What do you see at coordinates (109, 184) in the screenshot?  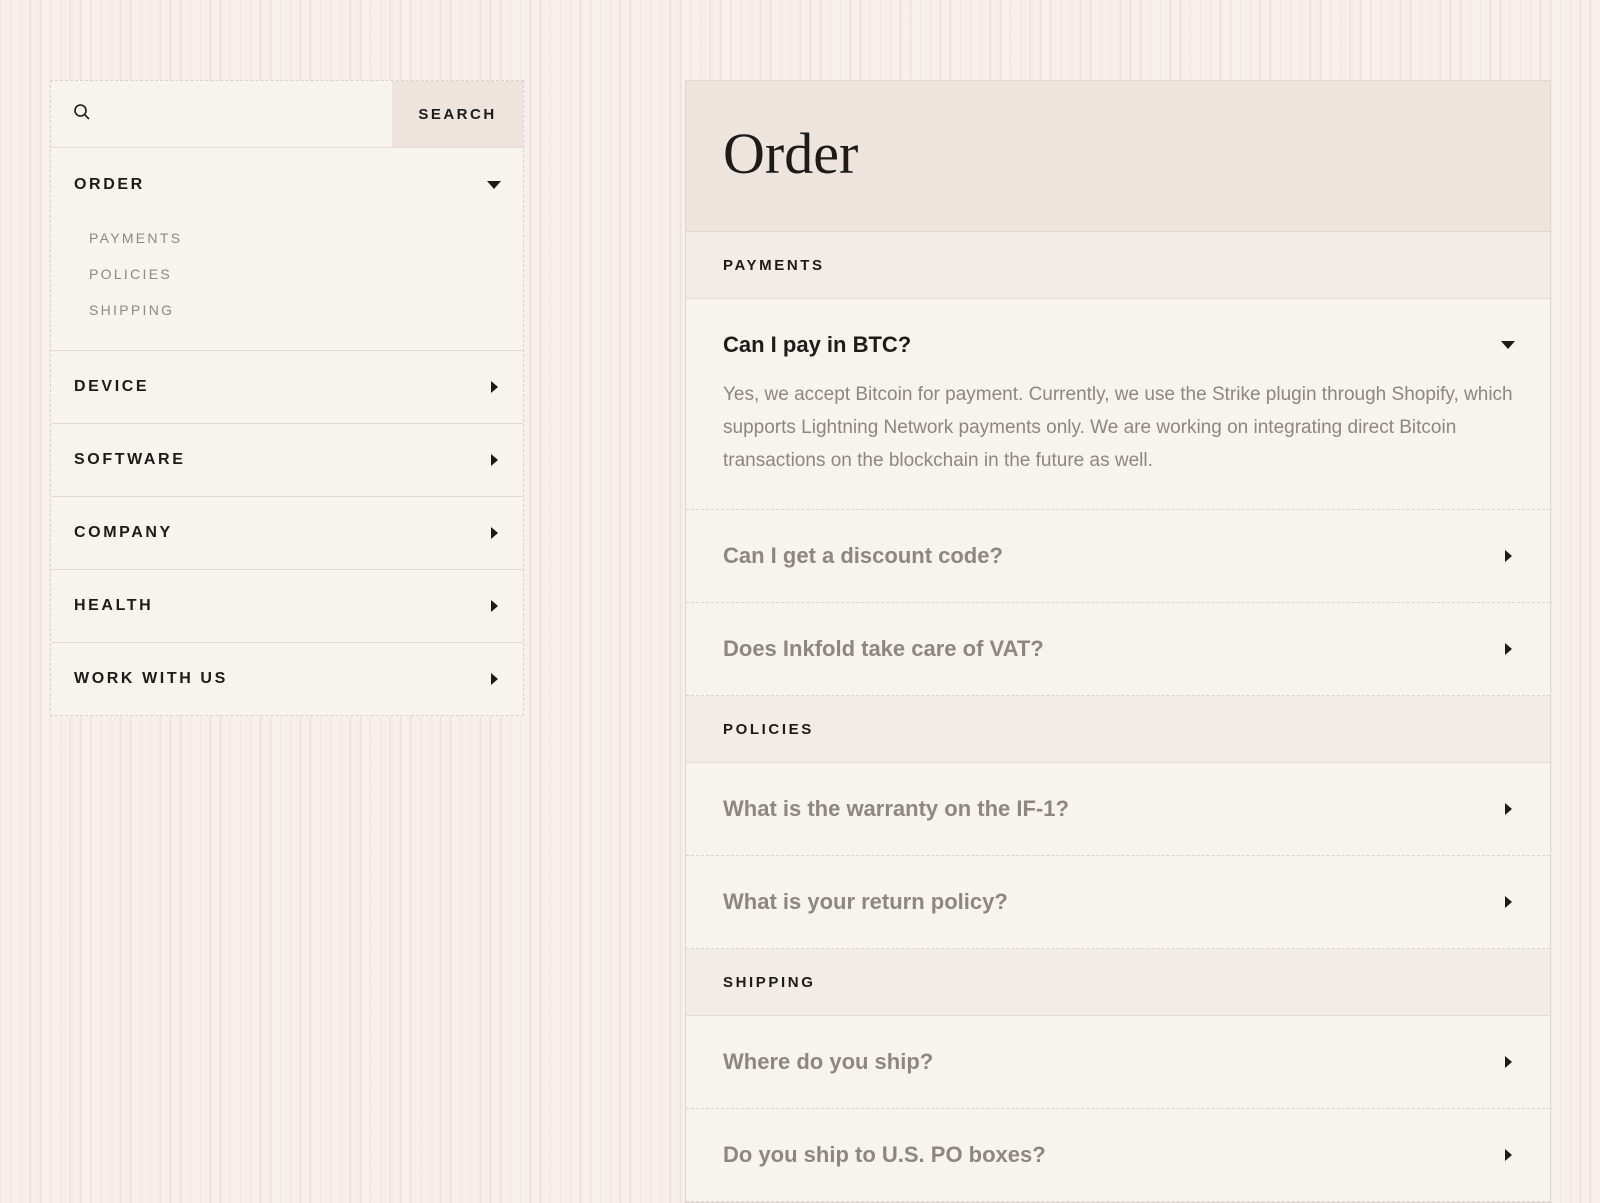 I see `sidebar-category-label: ORDER` at bounding box center [109, 184].